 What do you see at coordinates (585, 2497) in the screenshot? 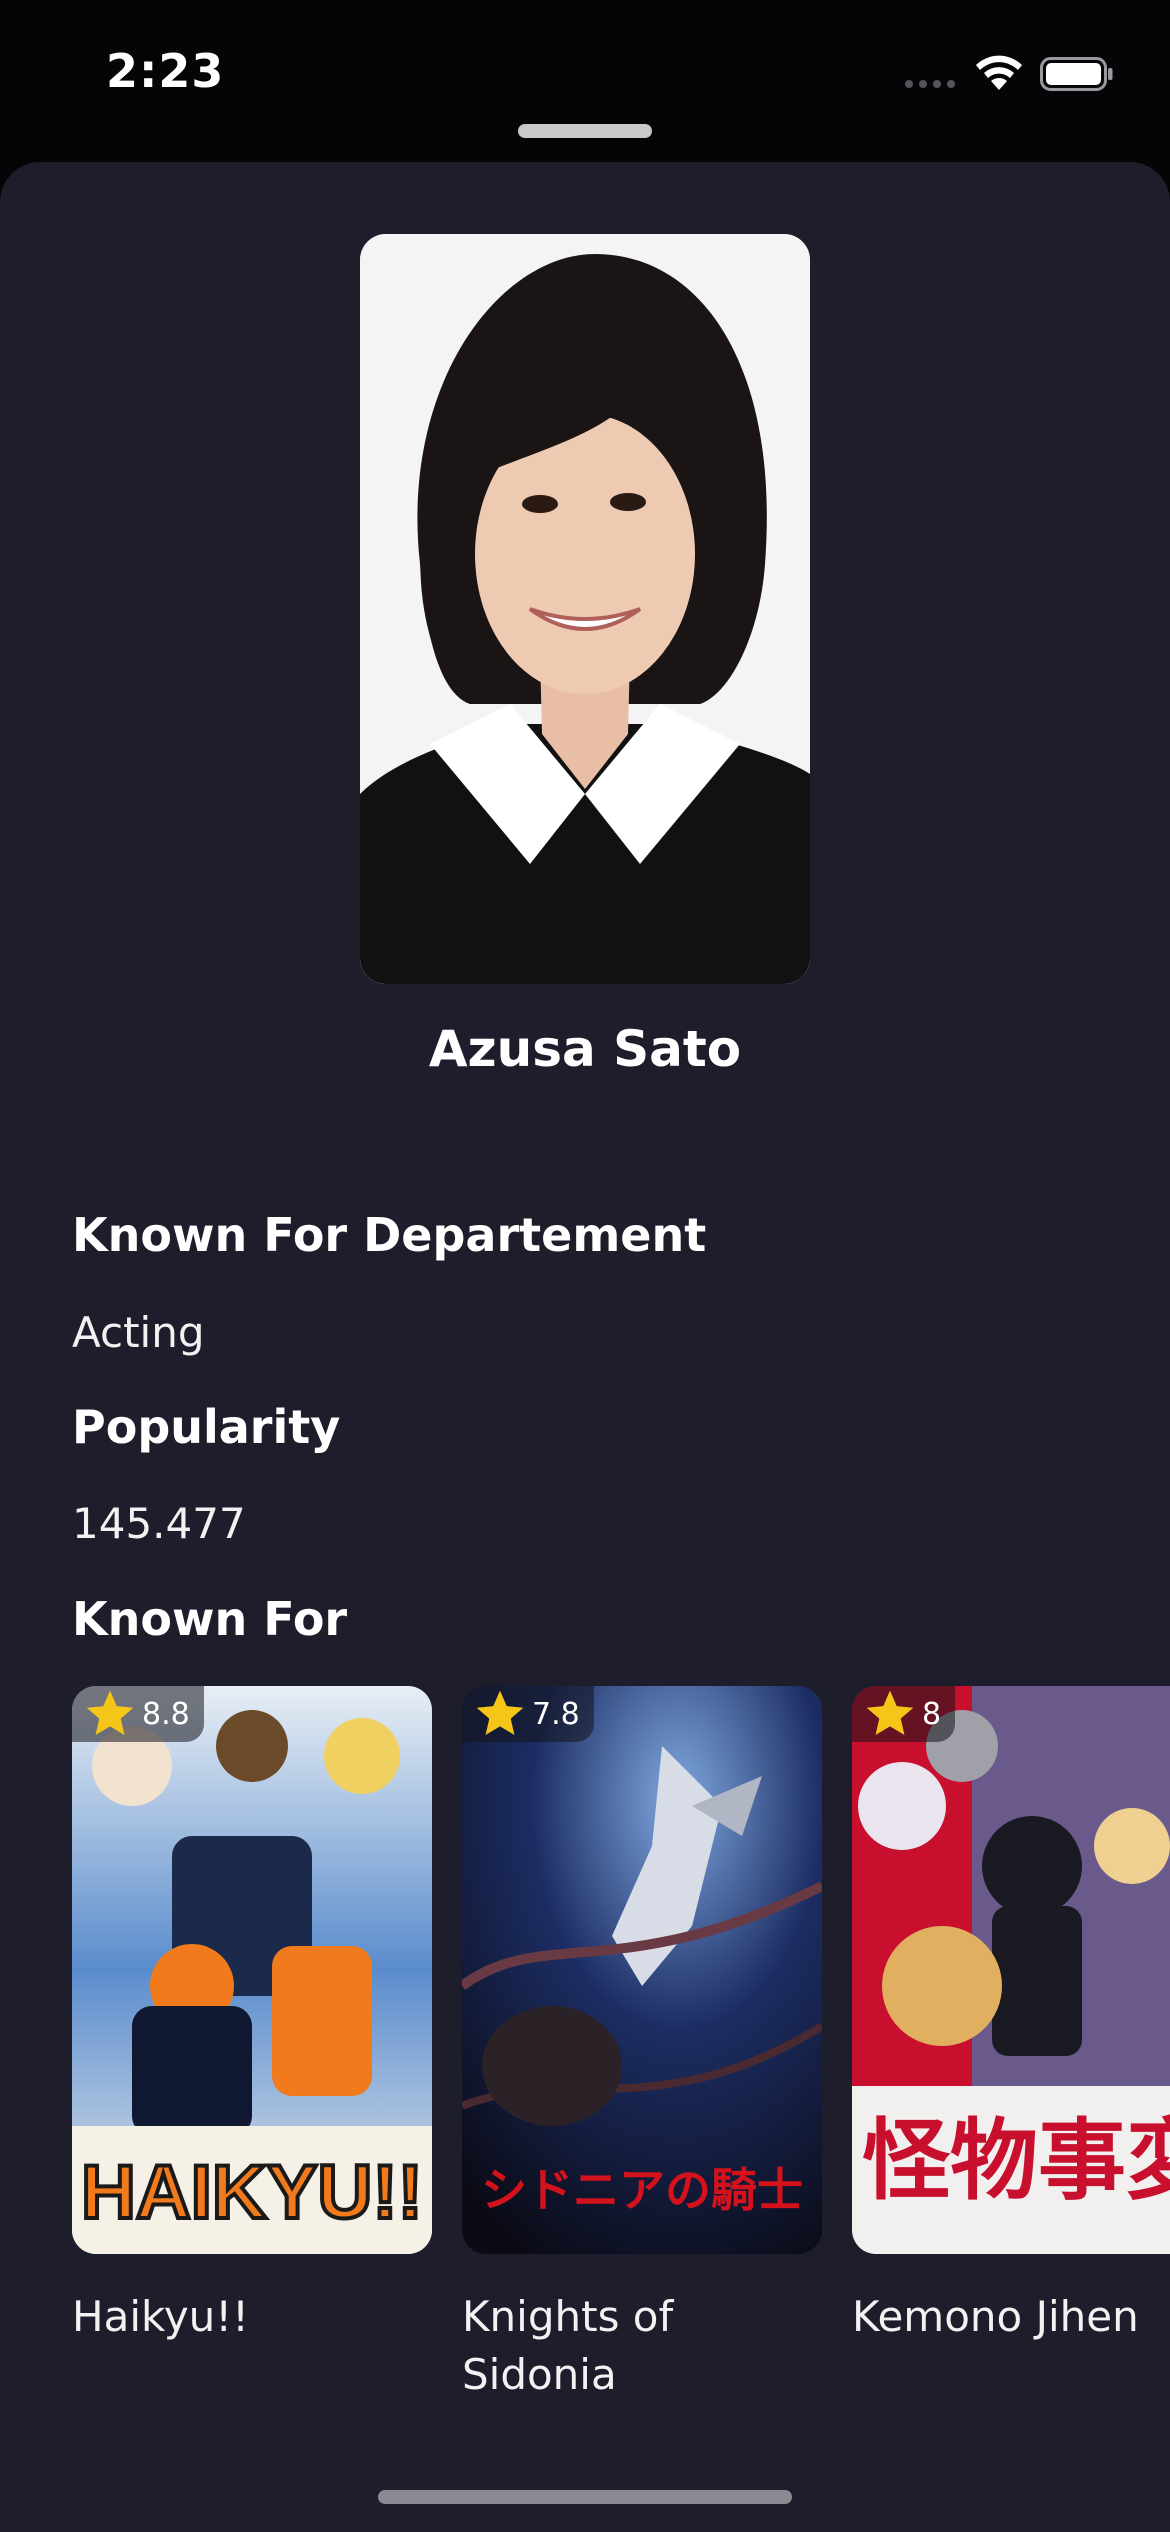
I see `home-indicator` at bounding box center [585, 2497].